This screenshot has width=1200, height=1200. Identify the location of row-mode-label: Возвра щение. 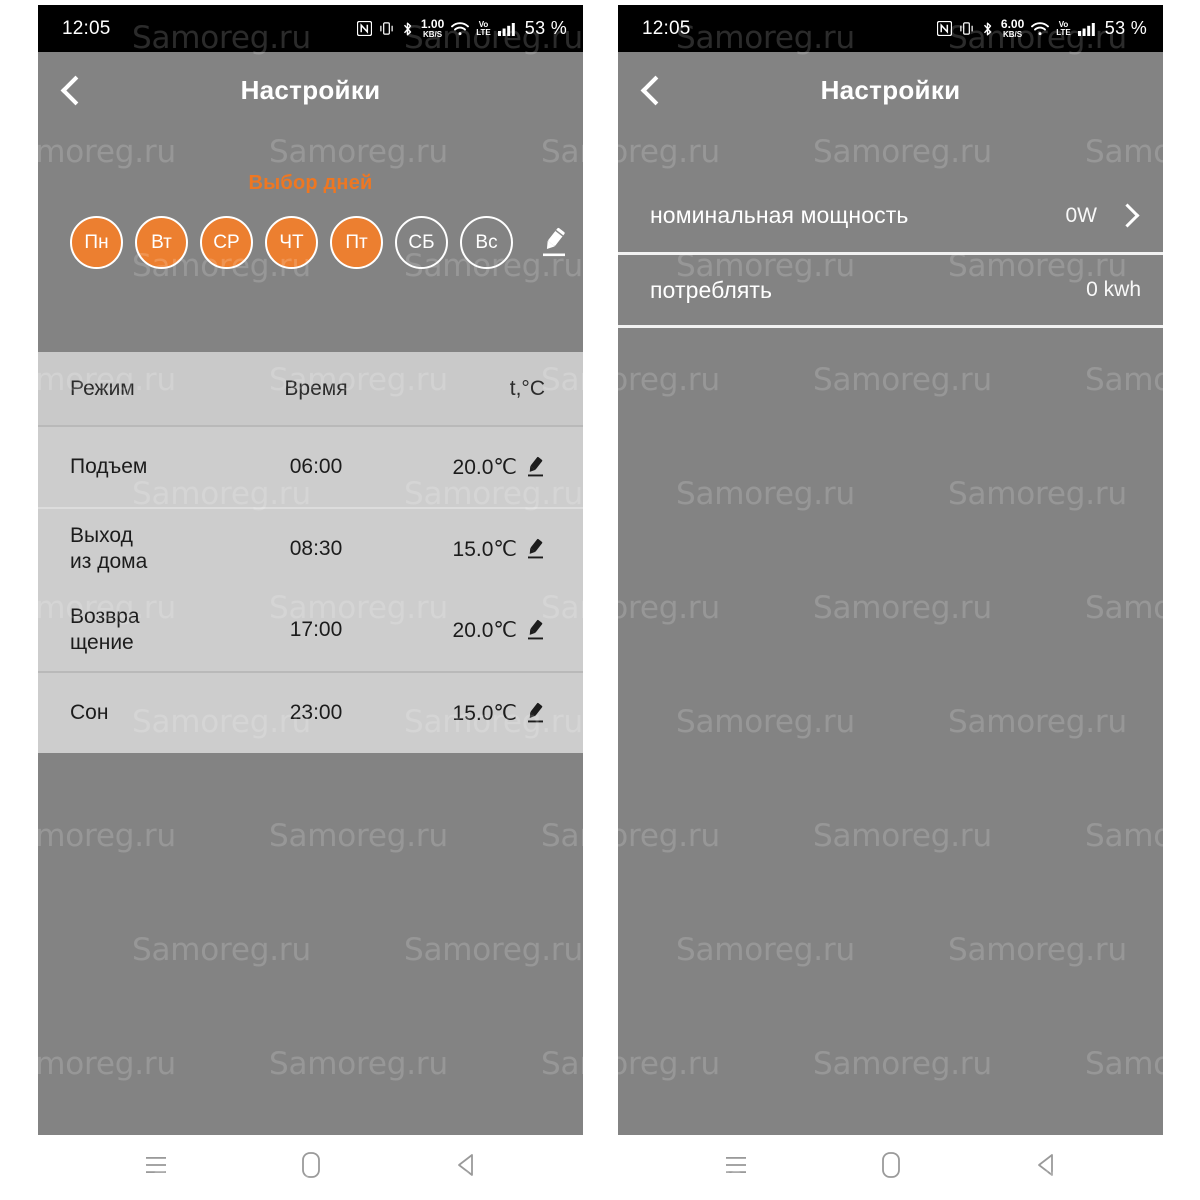
(142, 629).